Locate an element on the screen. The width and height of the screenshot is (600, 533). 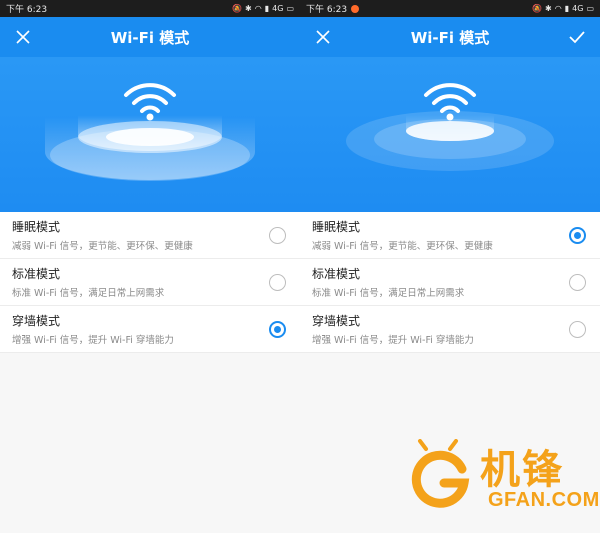
checkmark-icon is located at coordinates (577, 37).